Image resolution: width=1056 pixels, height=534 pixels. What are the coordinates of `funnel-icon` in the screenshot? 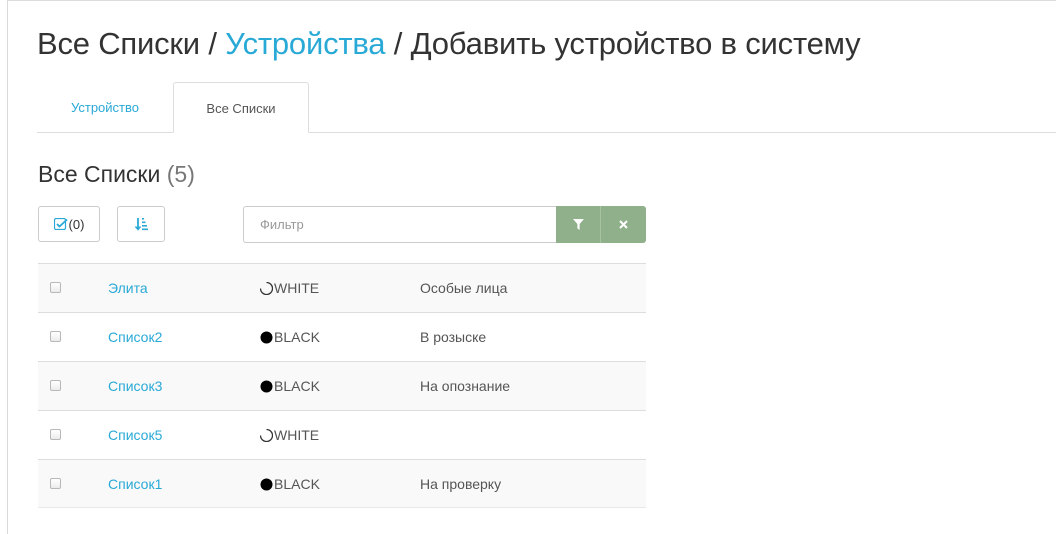 It's located at (578, 224).